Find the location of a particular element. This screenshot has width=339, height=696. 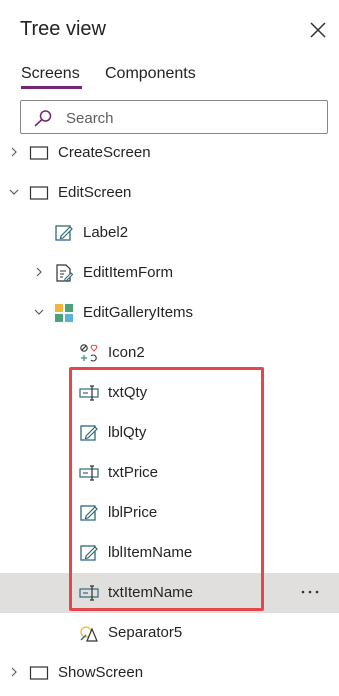

tree-item-label: lblItemName is located at coordinates (150, 552).